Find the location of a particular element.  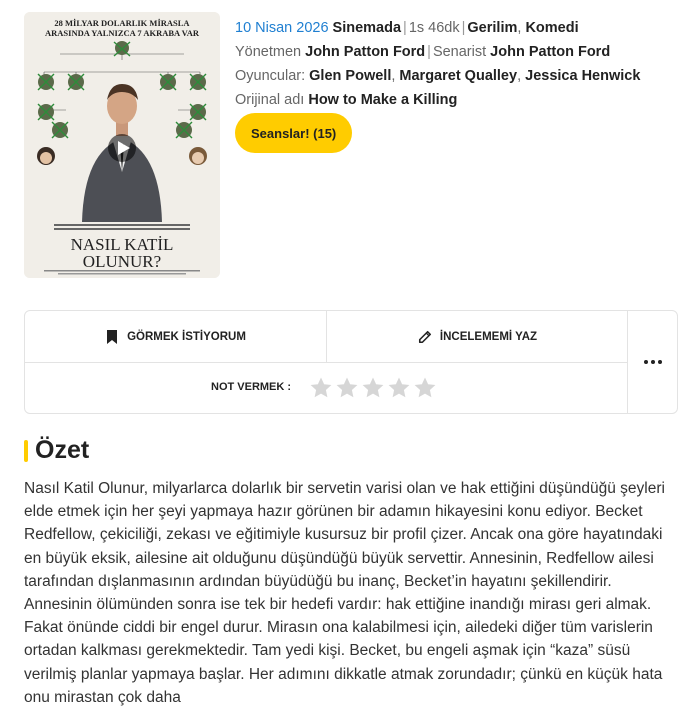

original-title-label: Orijinal adı is located at coordinates (270, 100).